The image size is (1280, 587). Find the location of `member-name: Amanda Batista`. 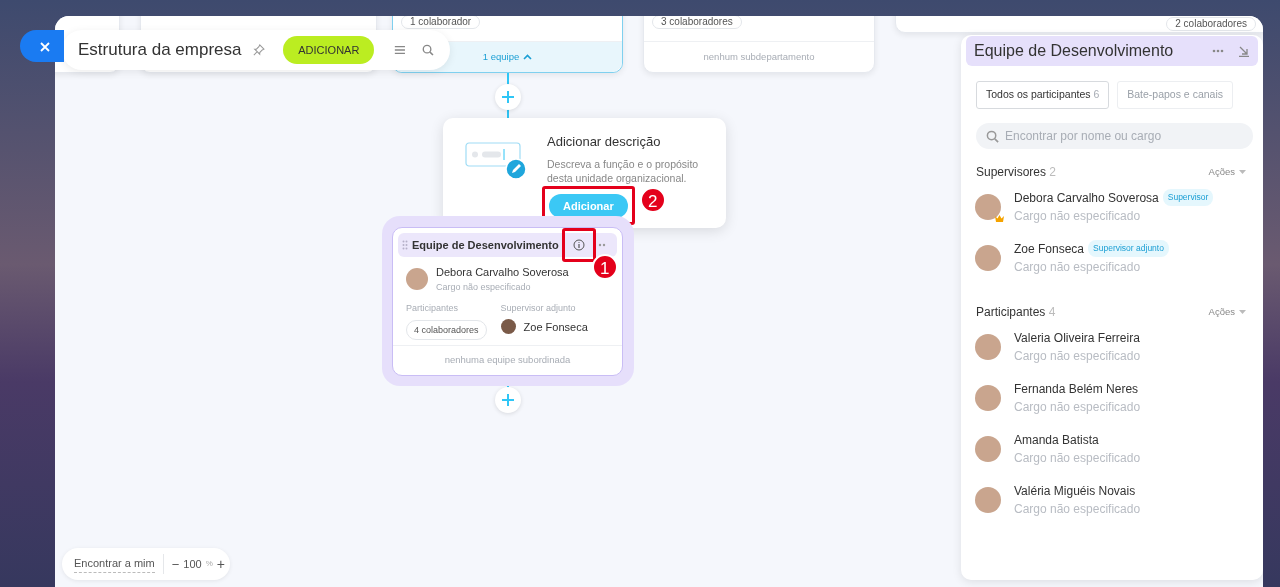

member-name: Amanda Batista is located at coordinates (1056, 440).